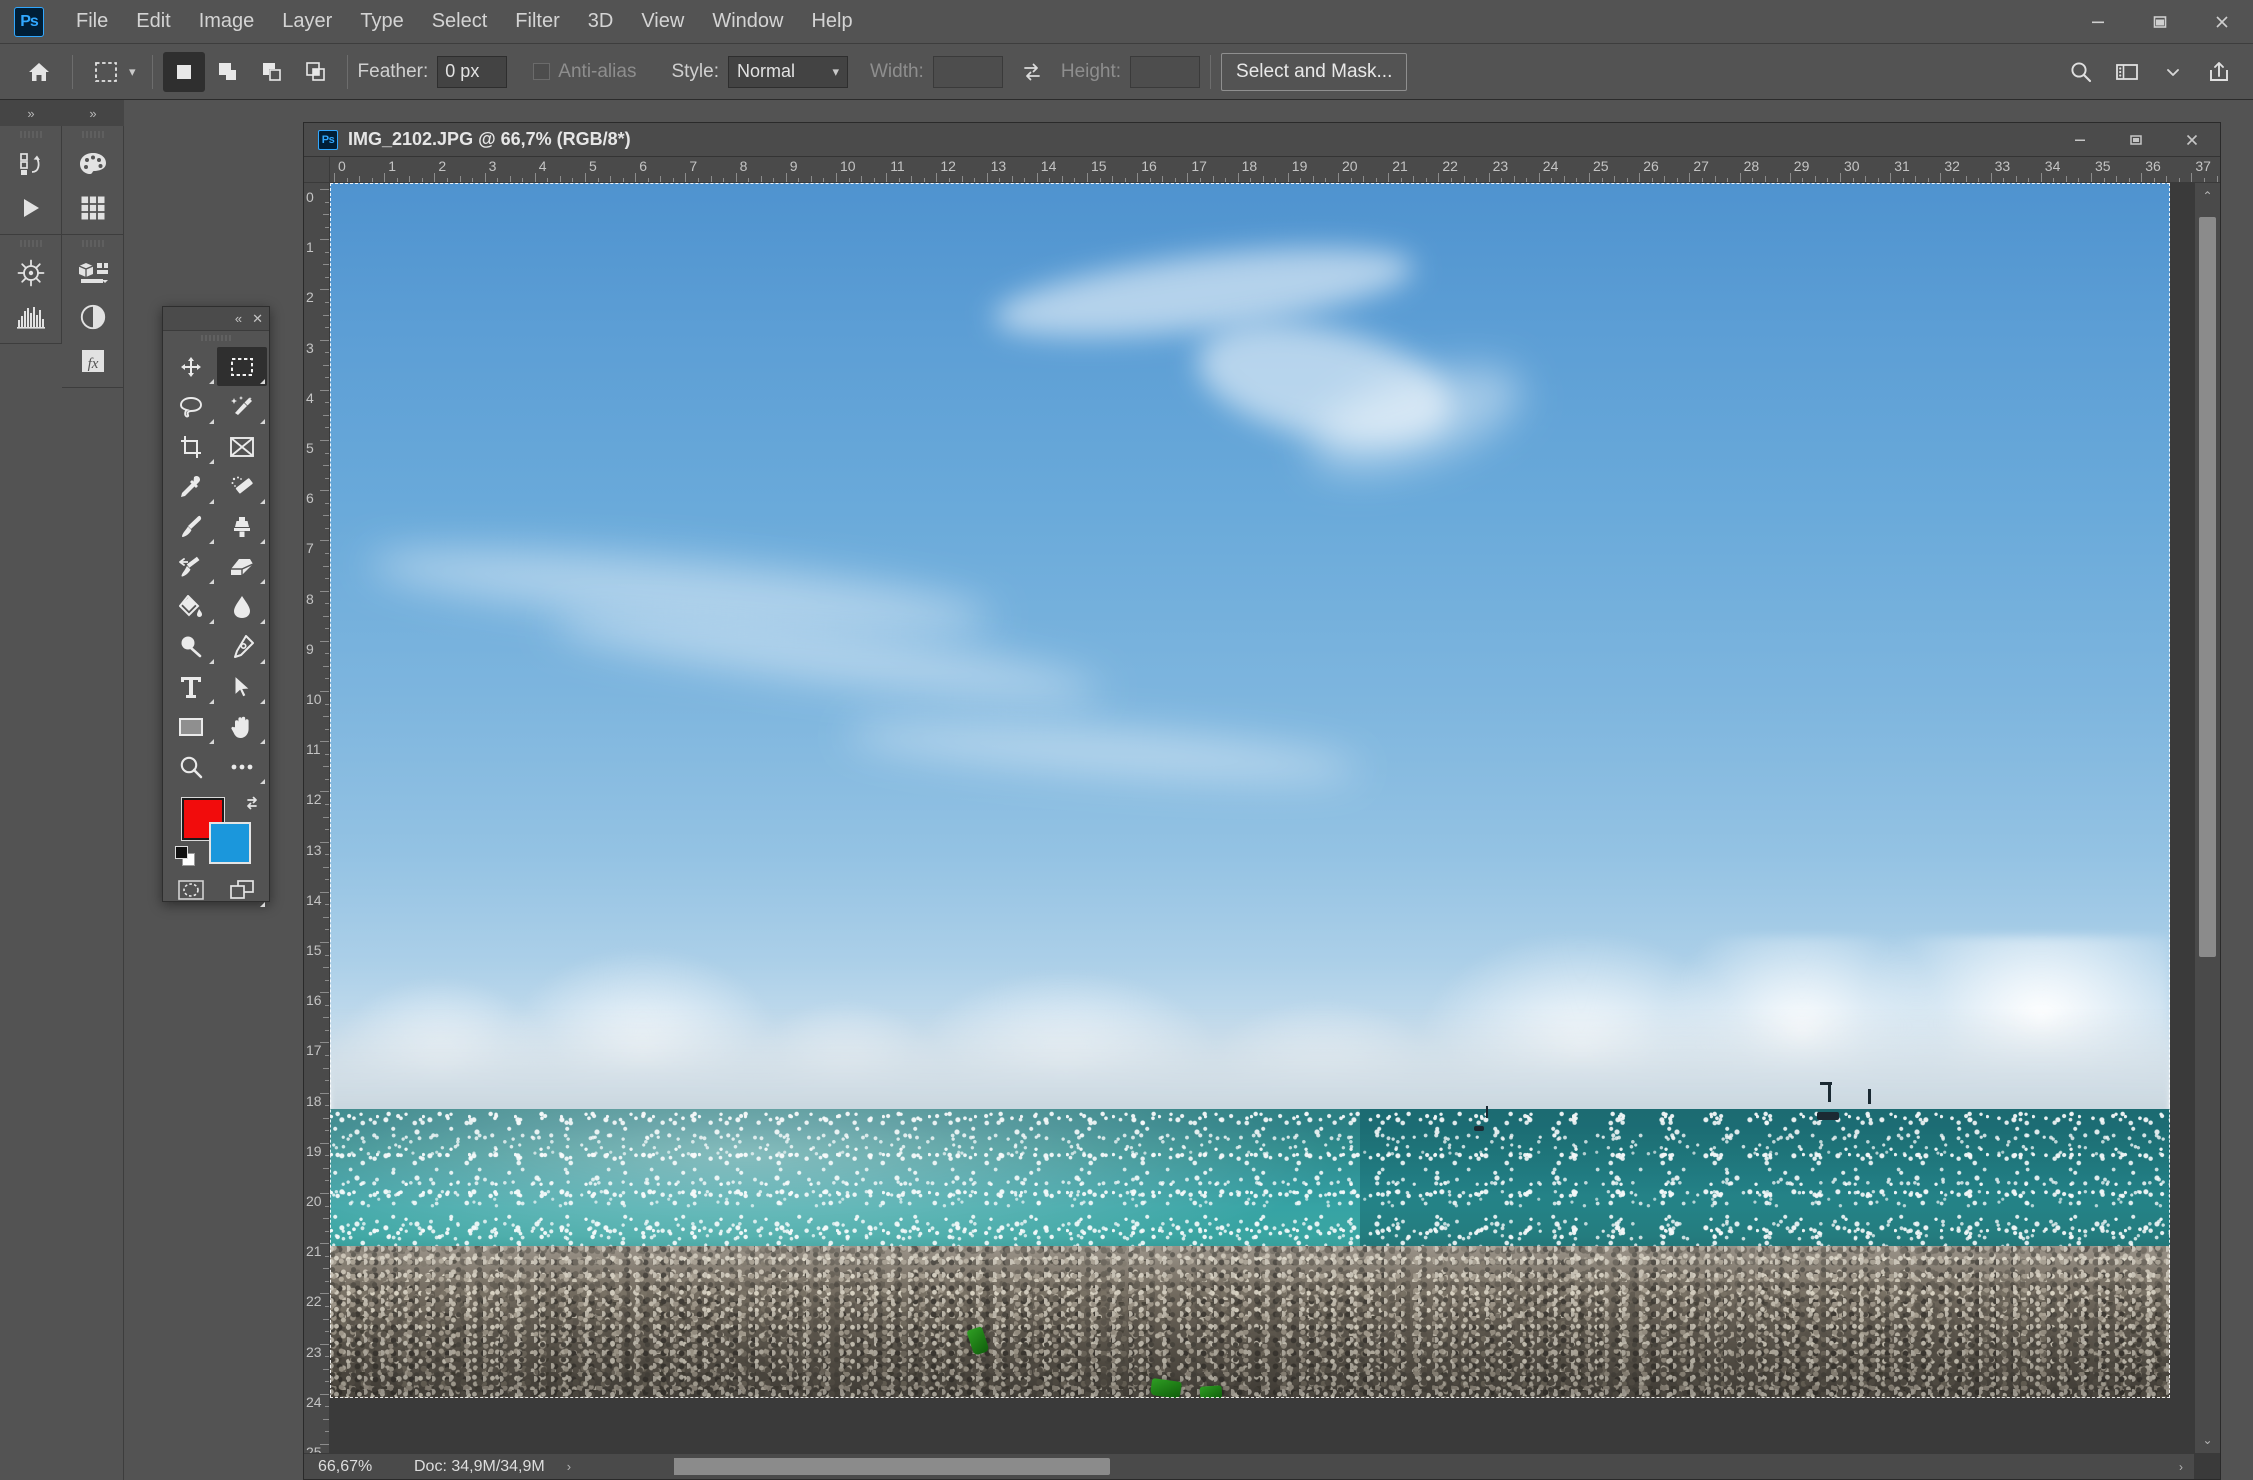 The height and width of the screenshot is (1480, 2253). Describe the element at coordinates (366, 1467) in the screenshot. I see `status-zoom-level: 66,67%` at that location.